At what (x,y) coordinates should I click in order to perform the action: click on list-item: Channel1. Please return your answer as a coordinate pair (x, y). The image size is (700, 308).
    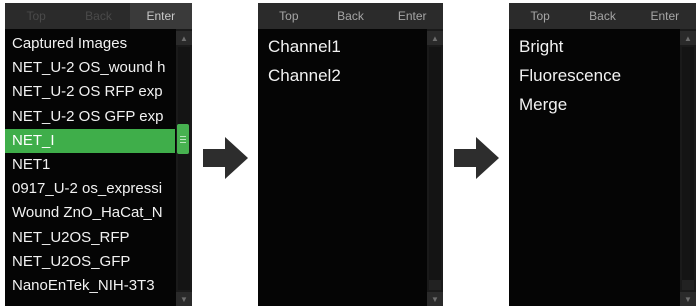
    Looking at the image, I should click on (342, 46).